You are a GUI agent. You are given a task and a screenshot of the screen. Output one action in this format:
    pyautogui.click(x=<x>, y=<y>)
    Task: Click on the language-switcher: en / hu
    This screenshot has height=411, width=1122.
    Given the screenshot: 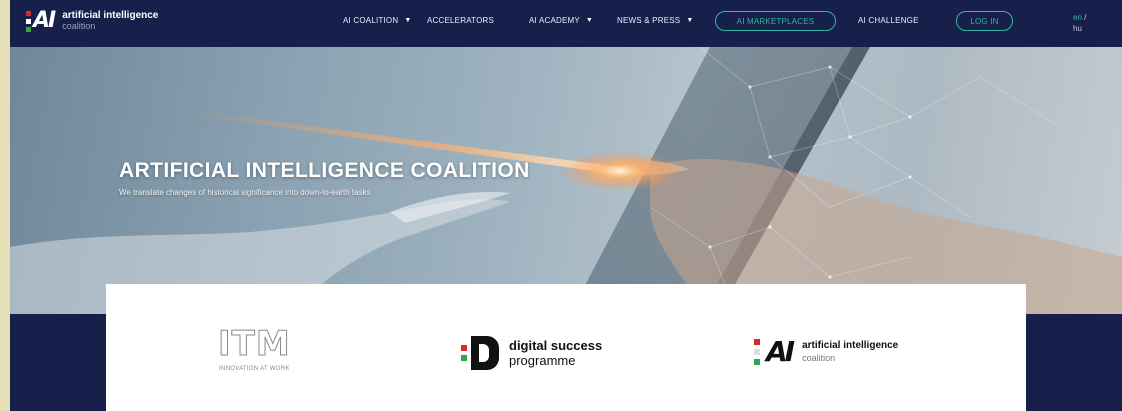 What is the action you would take?
    pyautogui.click(x=1079, y=23)
    